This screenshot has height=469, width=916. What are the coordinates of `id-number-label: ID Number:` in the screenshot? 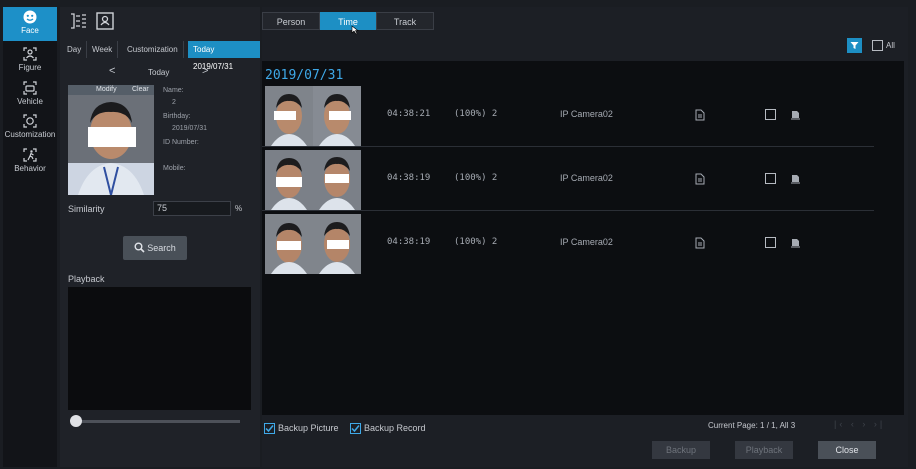 It's located at (181, 142).